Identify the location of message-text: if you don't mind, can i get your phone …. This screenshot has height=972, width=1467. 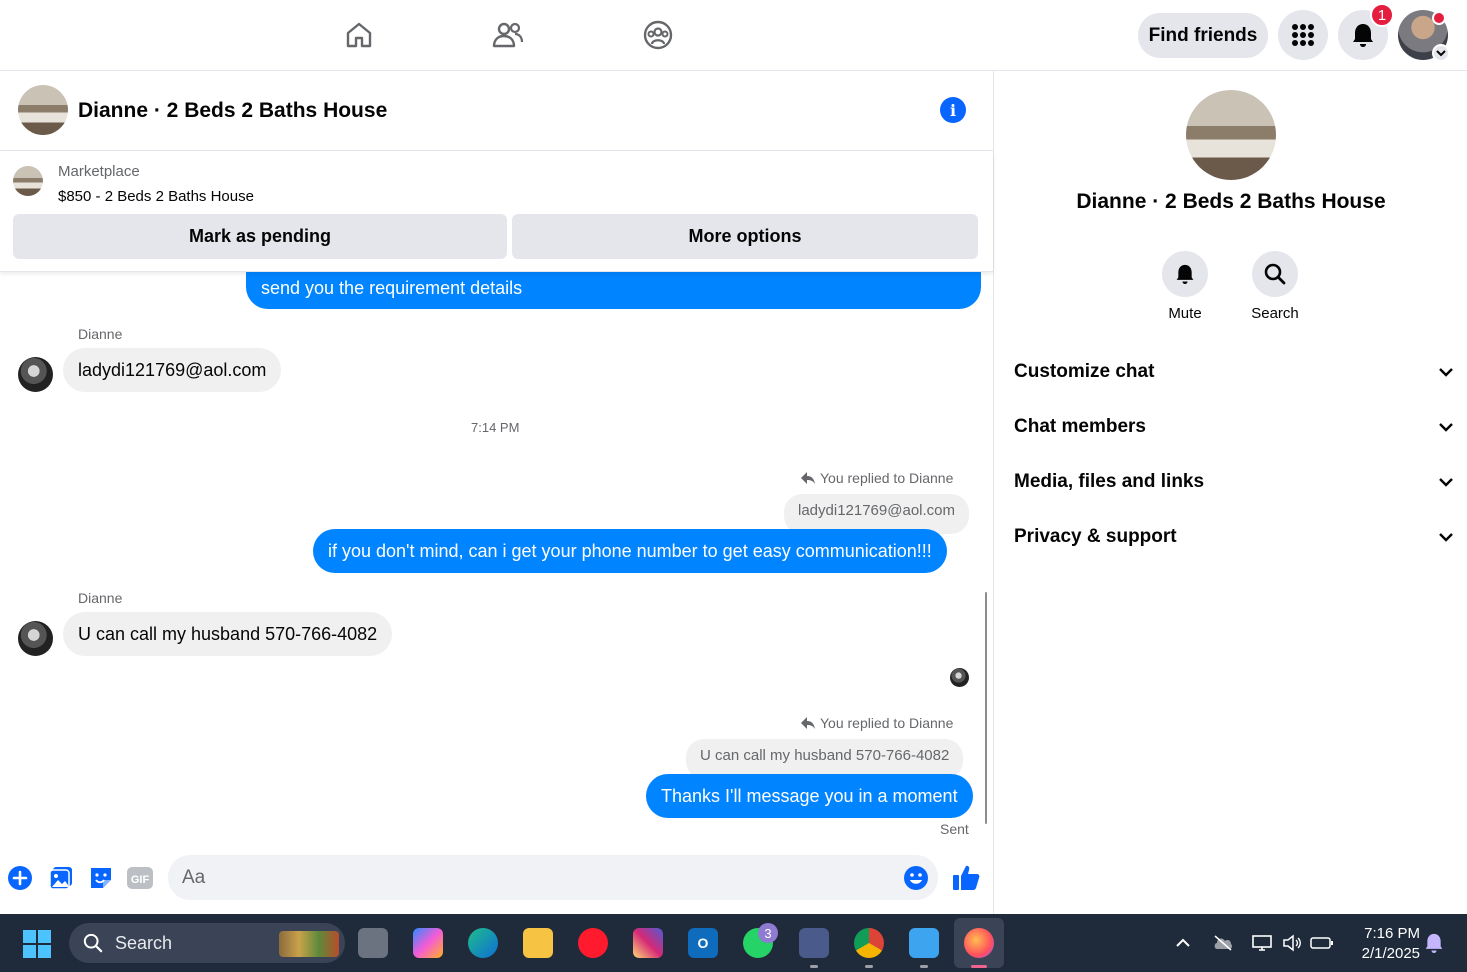
(630, 550).